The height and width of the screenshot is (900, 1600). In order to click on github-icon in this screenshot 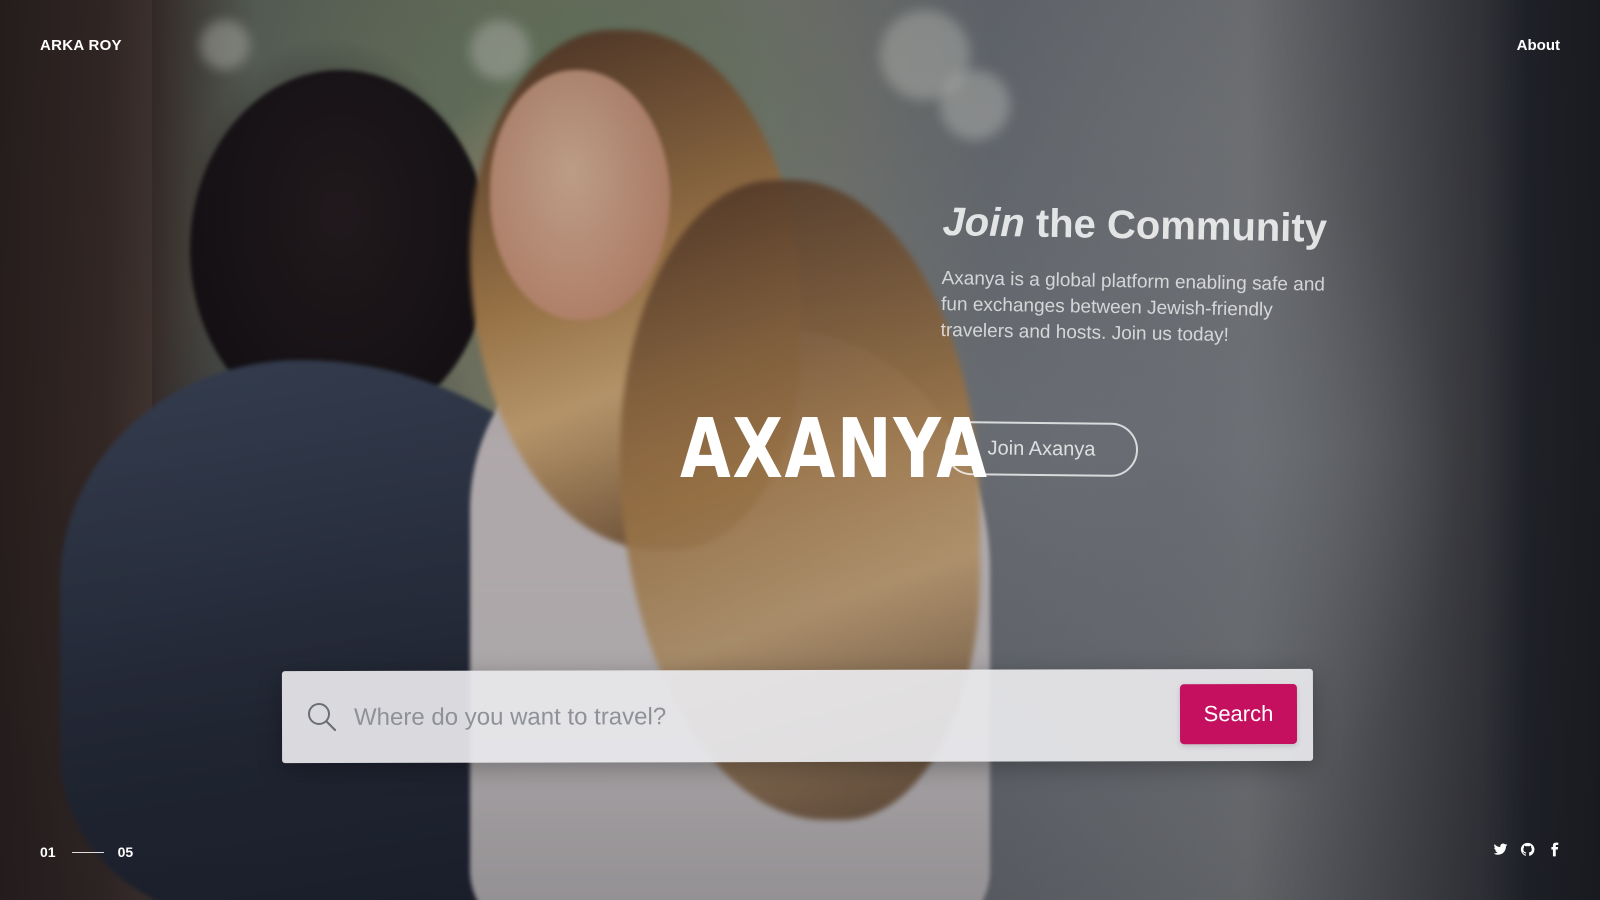, I will do `click(1527, 849)`.